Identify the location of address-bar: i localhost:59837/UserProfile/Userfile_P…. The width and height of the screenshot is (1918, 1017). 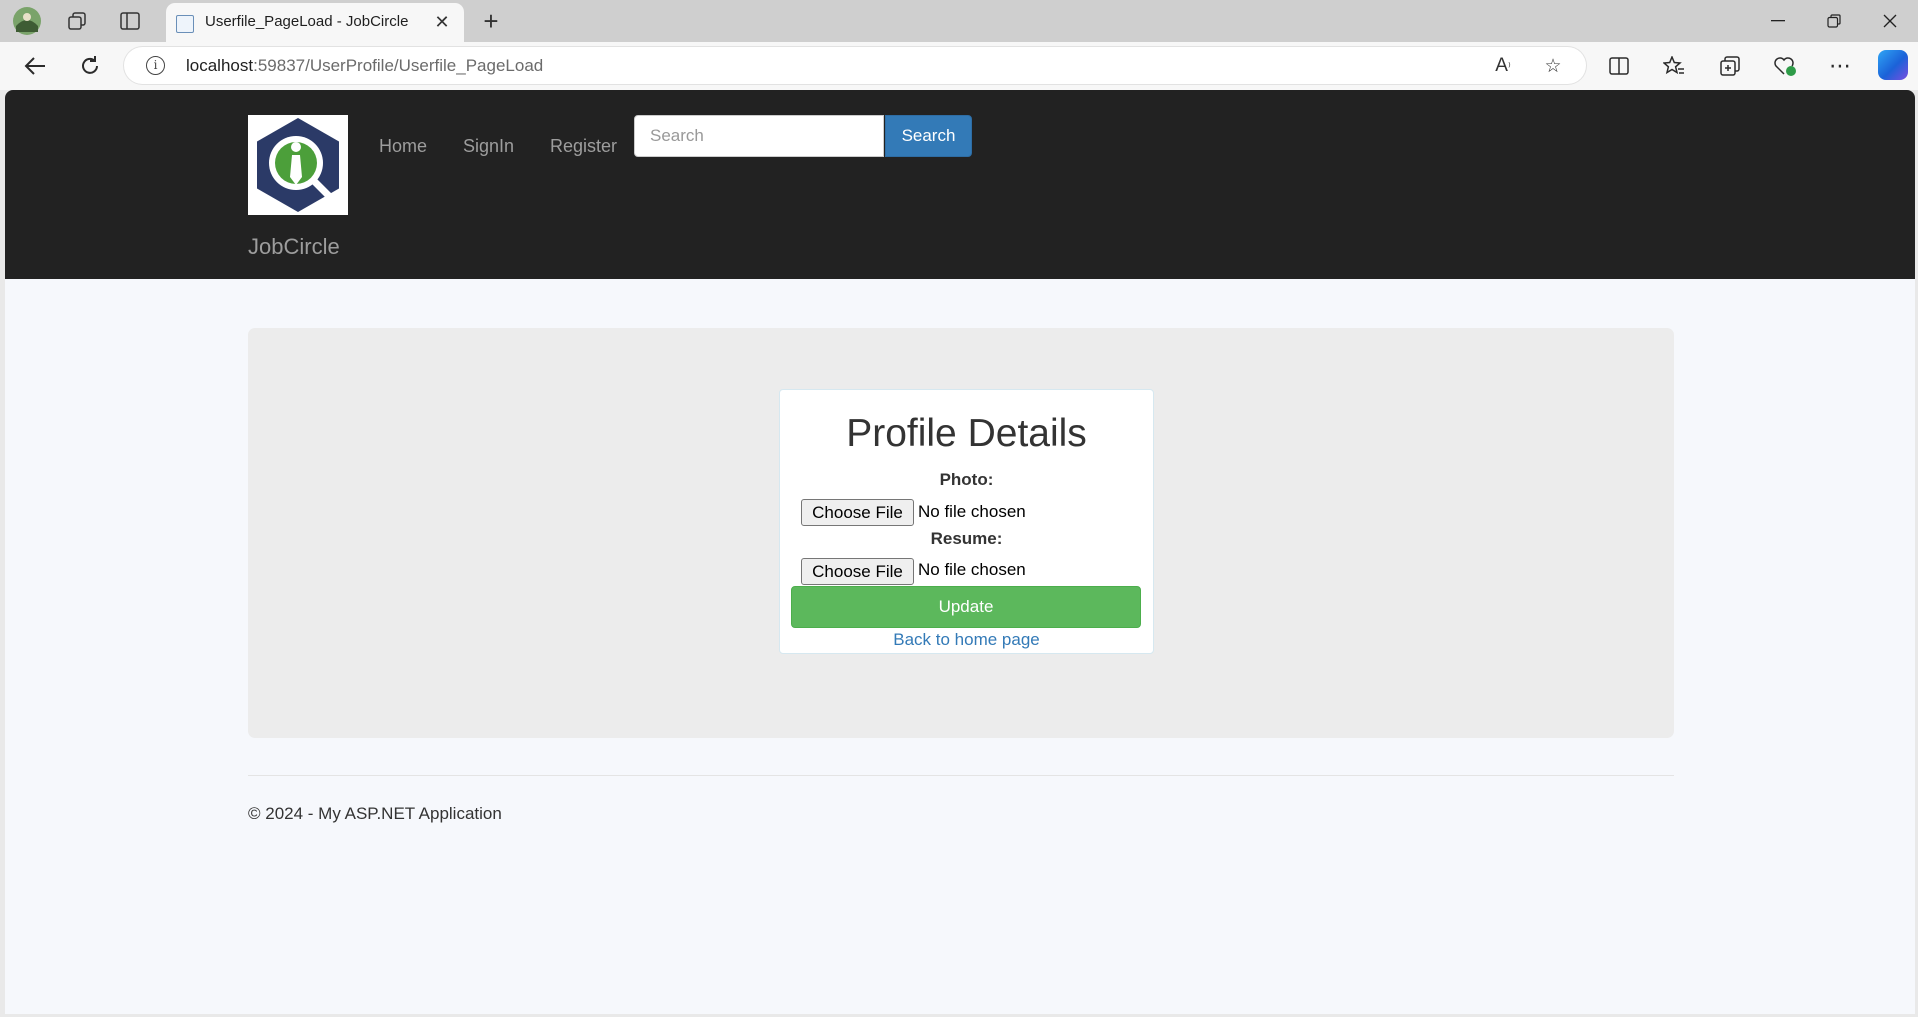
(855, 65).